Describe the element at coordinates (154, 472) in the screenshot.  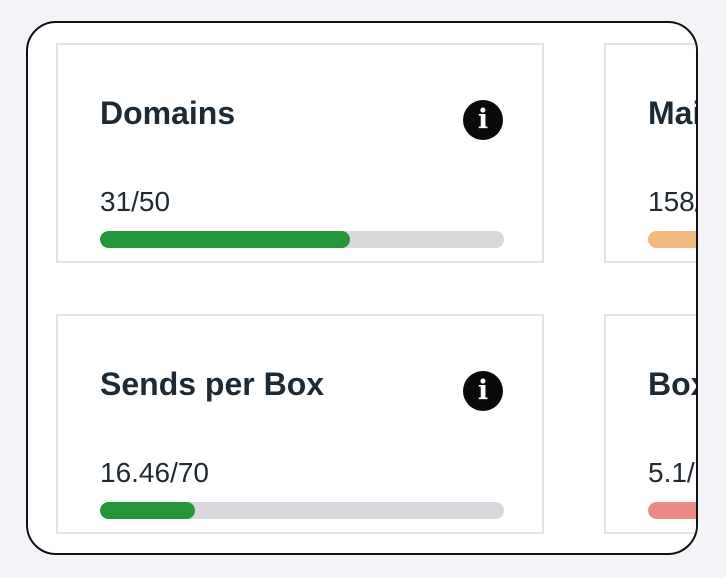
I see `card-value: 16.46/70` at that location.